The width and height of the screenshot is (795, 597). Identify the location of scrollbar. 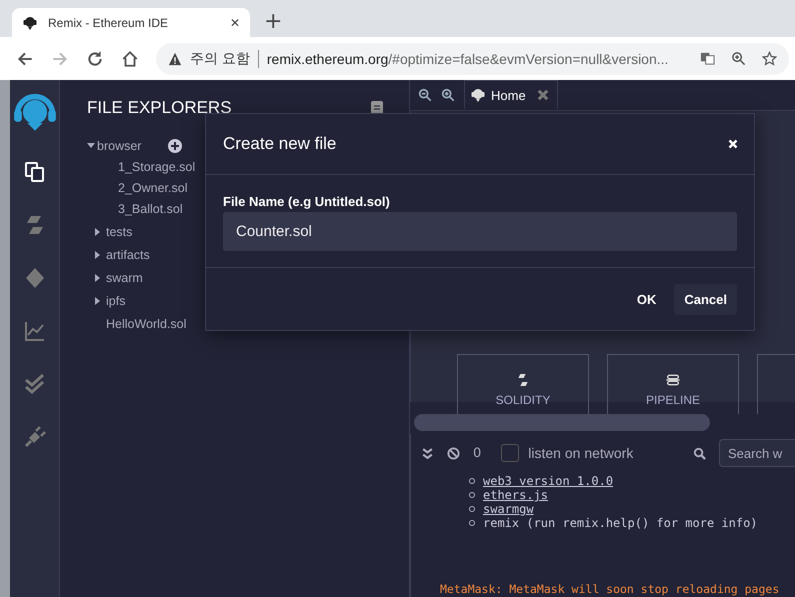
(562, 422).